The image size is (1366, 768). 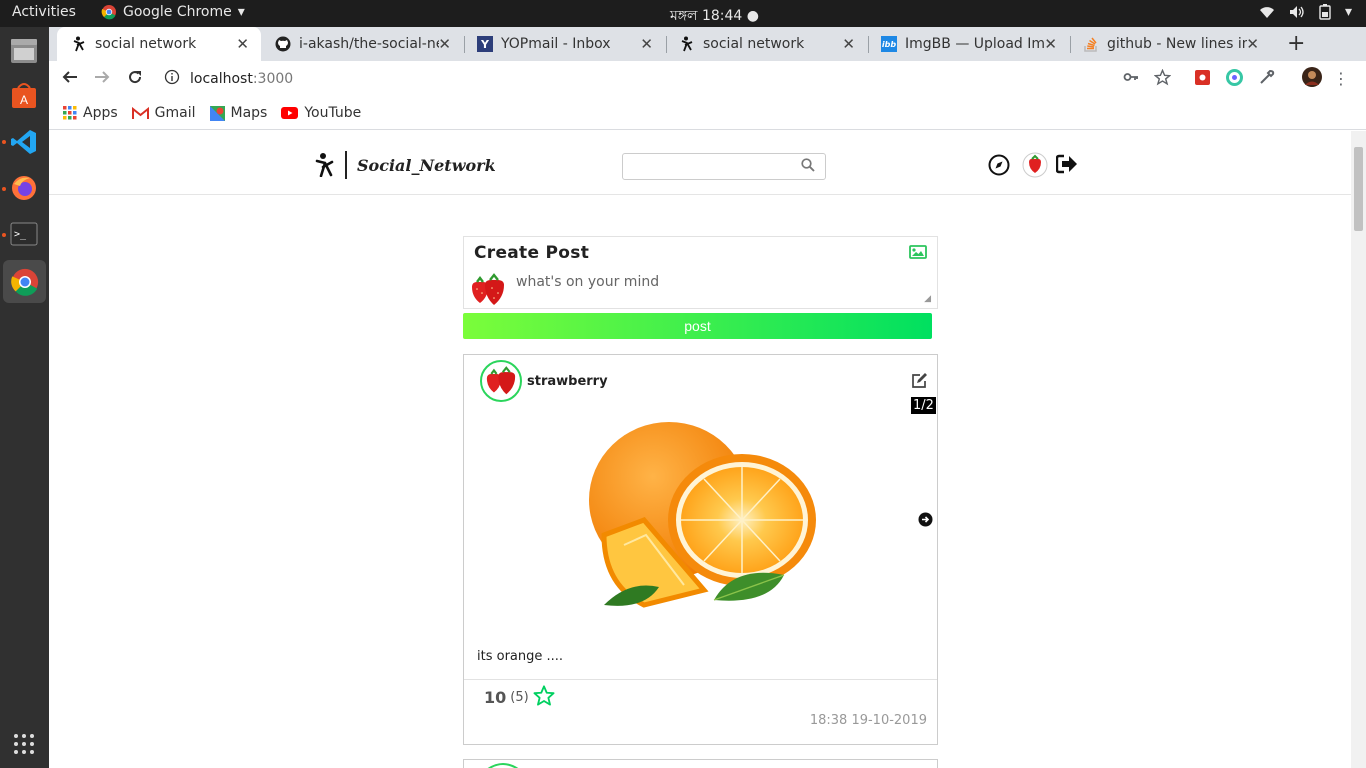 What do you see at coordinates (426, 165) in the screenshot?
I see `brand-name: Social_Network` at bounding box center [426, 165].